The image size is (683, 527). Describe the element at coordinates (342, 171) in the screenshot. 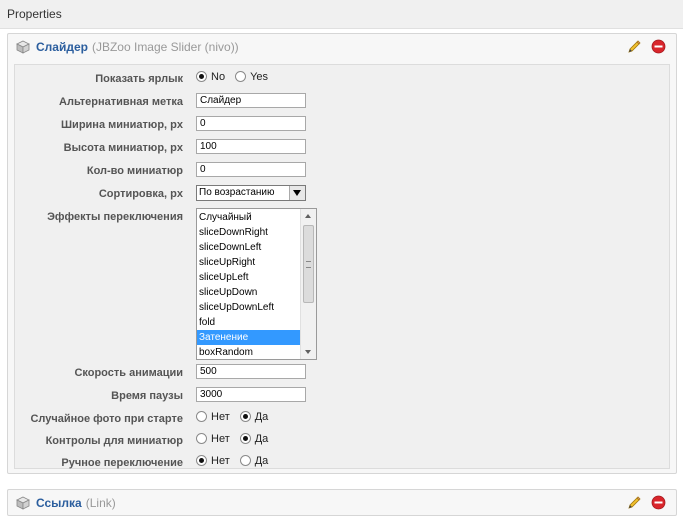

I see `field-thumb-count: Кол-во миниатюр` at that location.